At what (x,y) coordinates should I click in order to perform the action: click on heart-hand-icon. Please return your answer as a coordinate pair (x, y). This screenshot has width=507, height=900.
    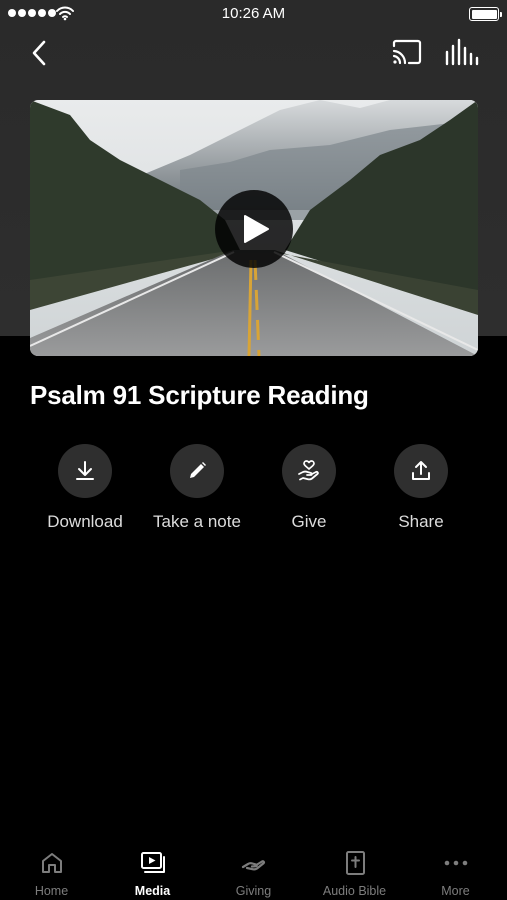
    Looking at the image, I should click on (308, 470).